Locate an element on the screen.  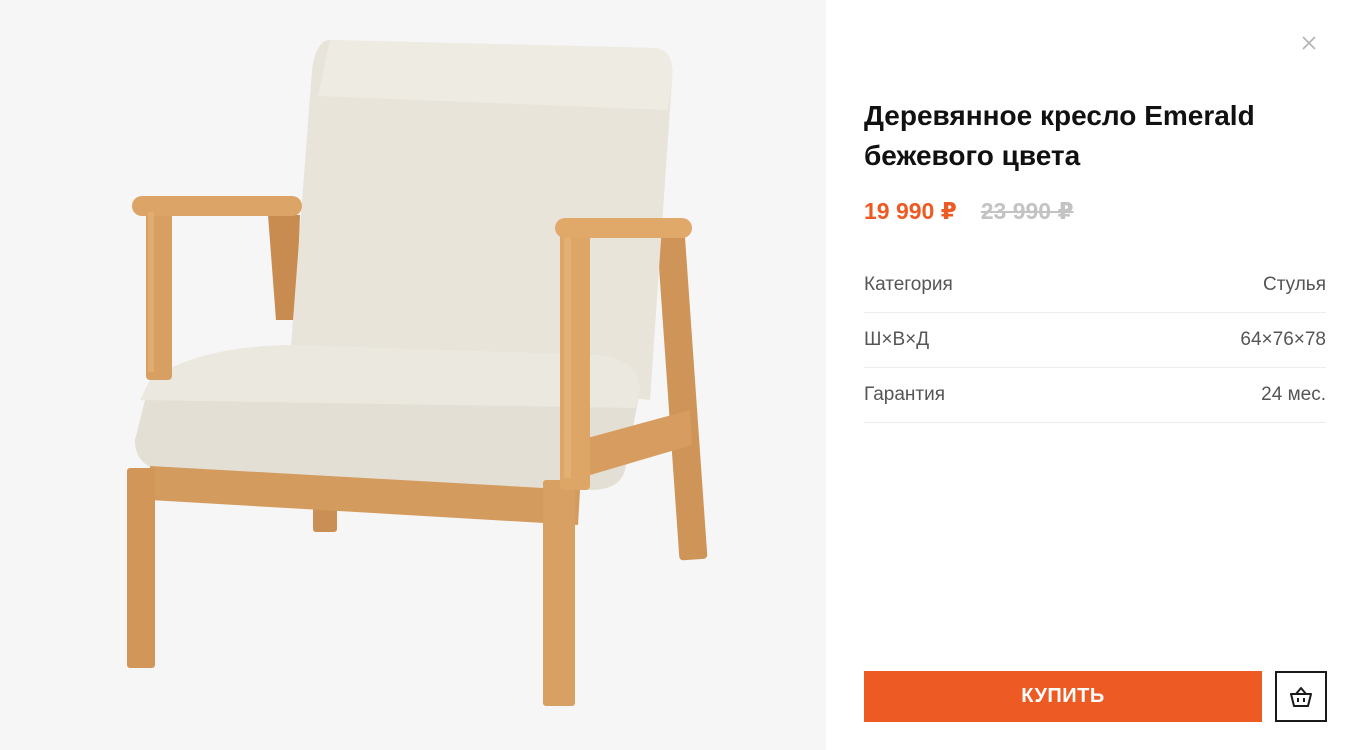
close-button is located at coordinates (1309, 43).